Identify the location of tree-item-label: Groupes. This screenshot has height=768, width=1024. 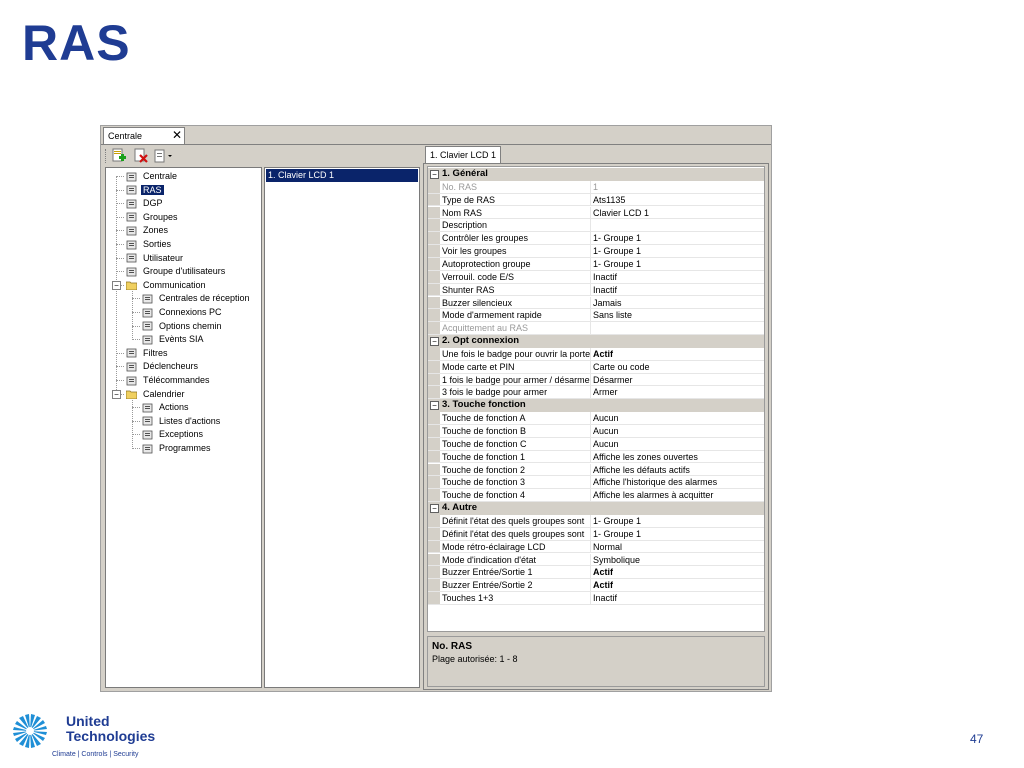
(160, 216).